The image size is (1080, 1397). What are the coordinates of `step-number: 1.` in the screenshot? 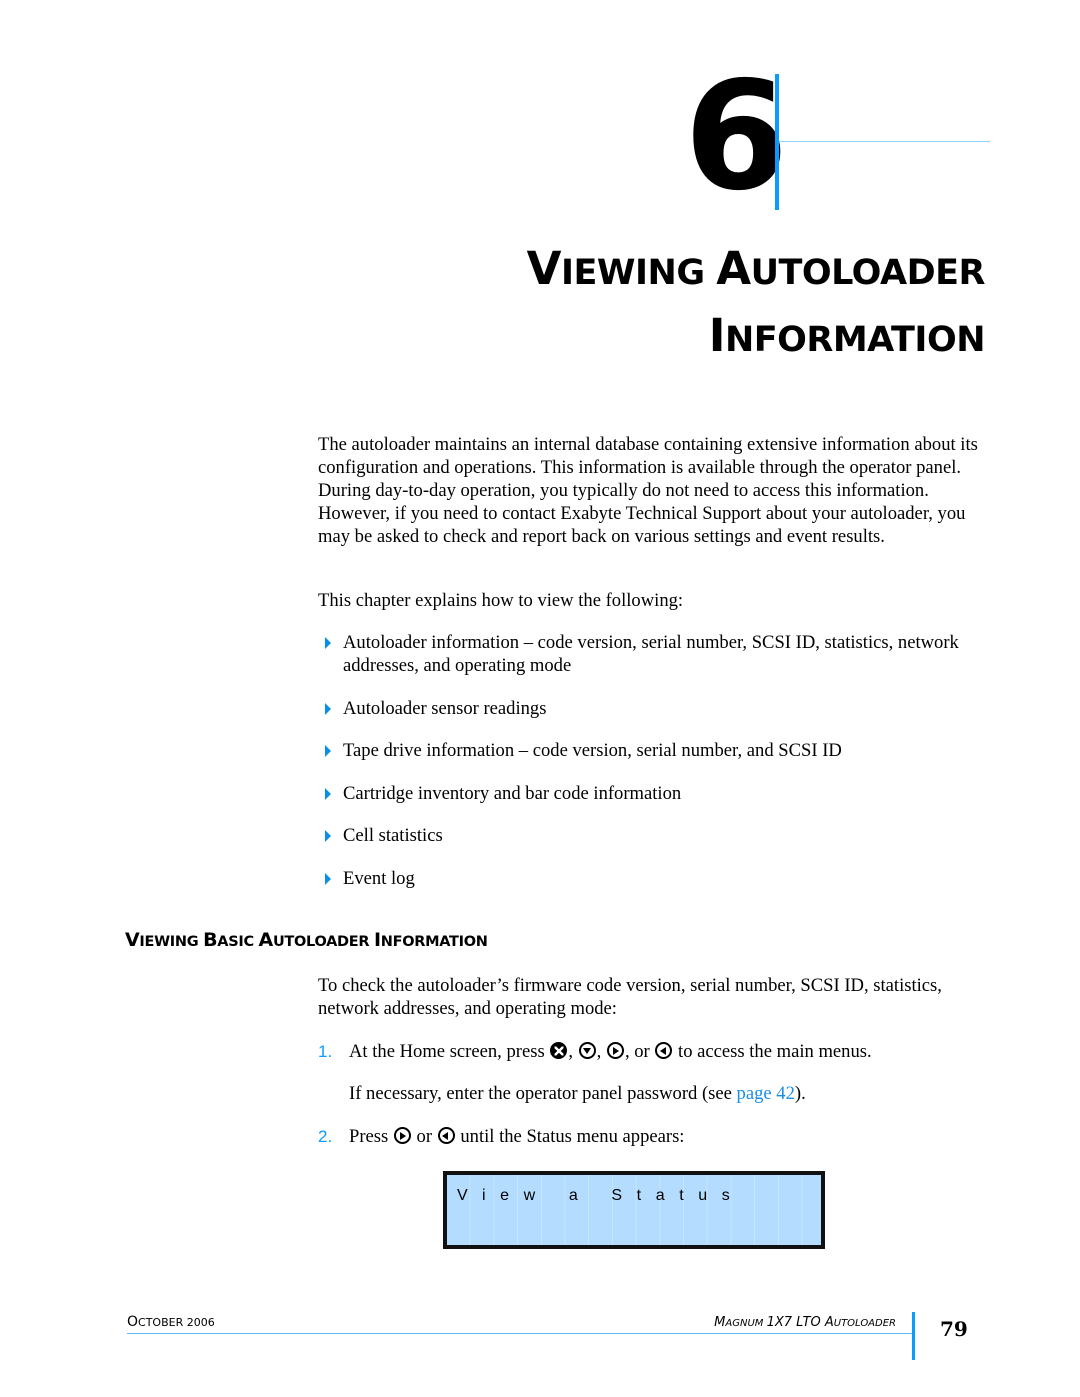 It's located at (325, 1051).